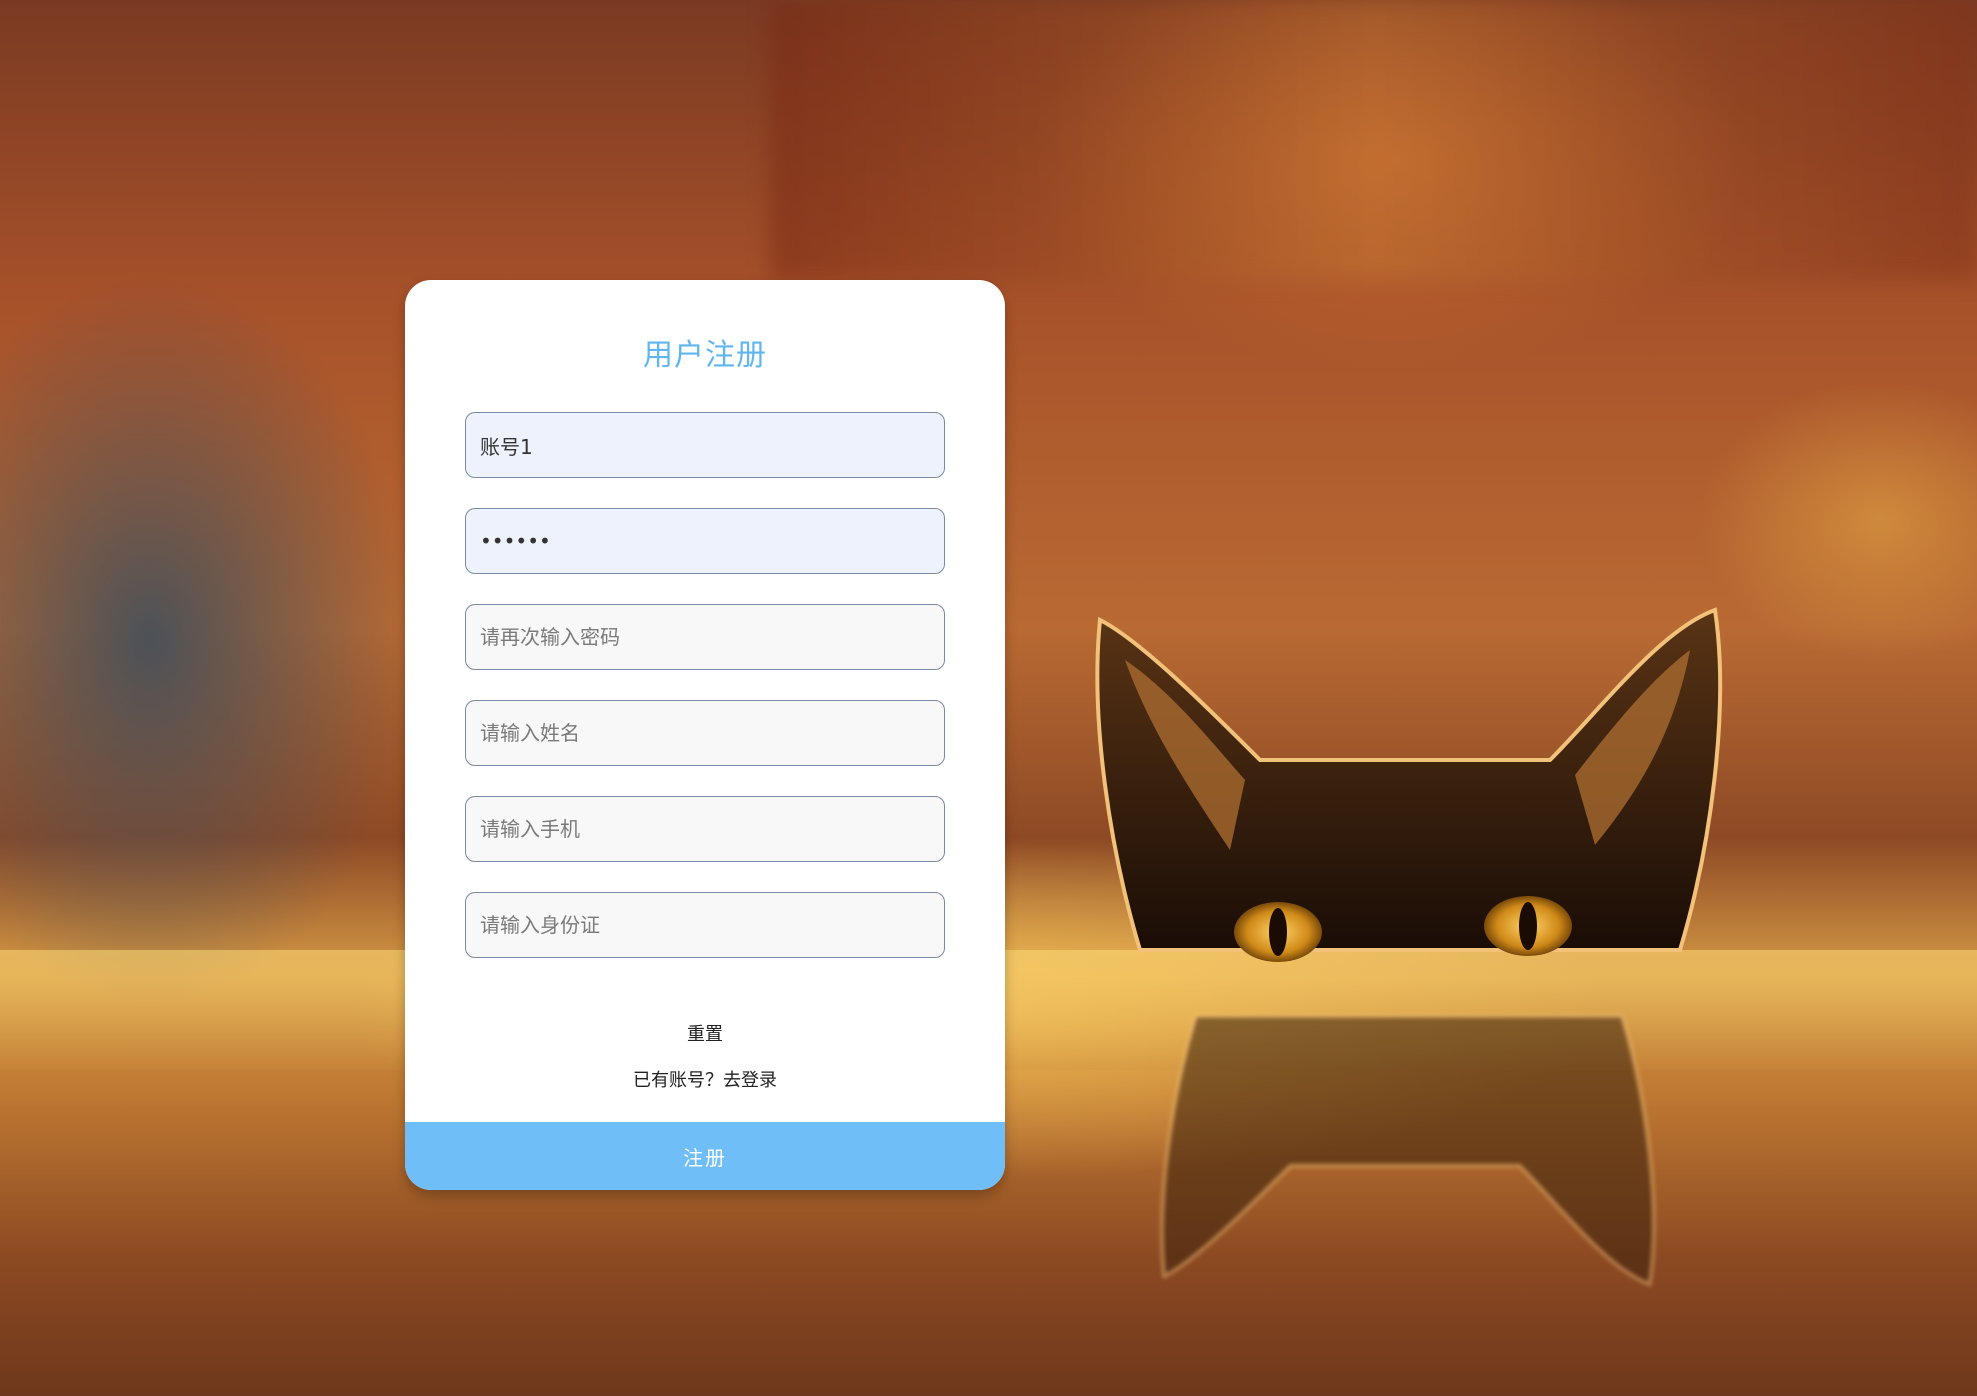 The height and width of the screenshot is (1396, 1977). Describe the element at coordinates (1409, 784) in the screenshot. I see `cat-illustration` at that location.